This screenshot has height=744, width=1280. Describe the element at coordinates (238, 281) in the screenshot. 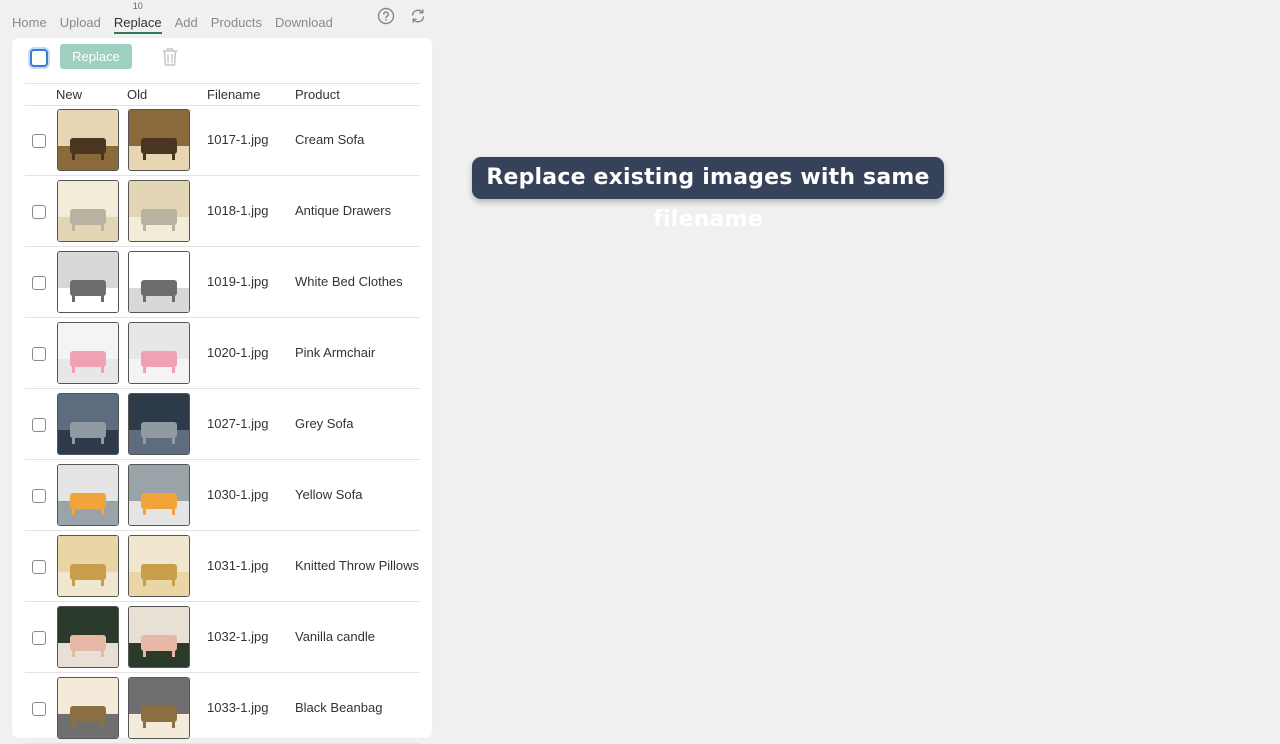

I see `filename-cell: 1019-1.jpg` at that location.